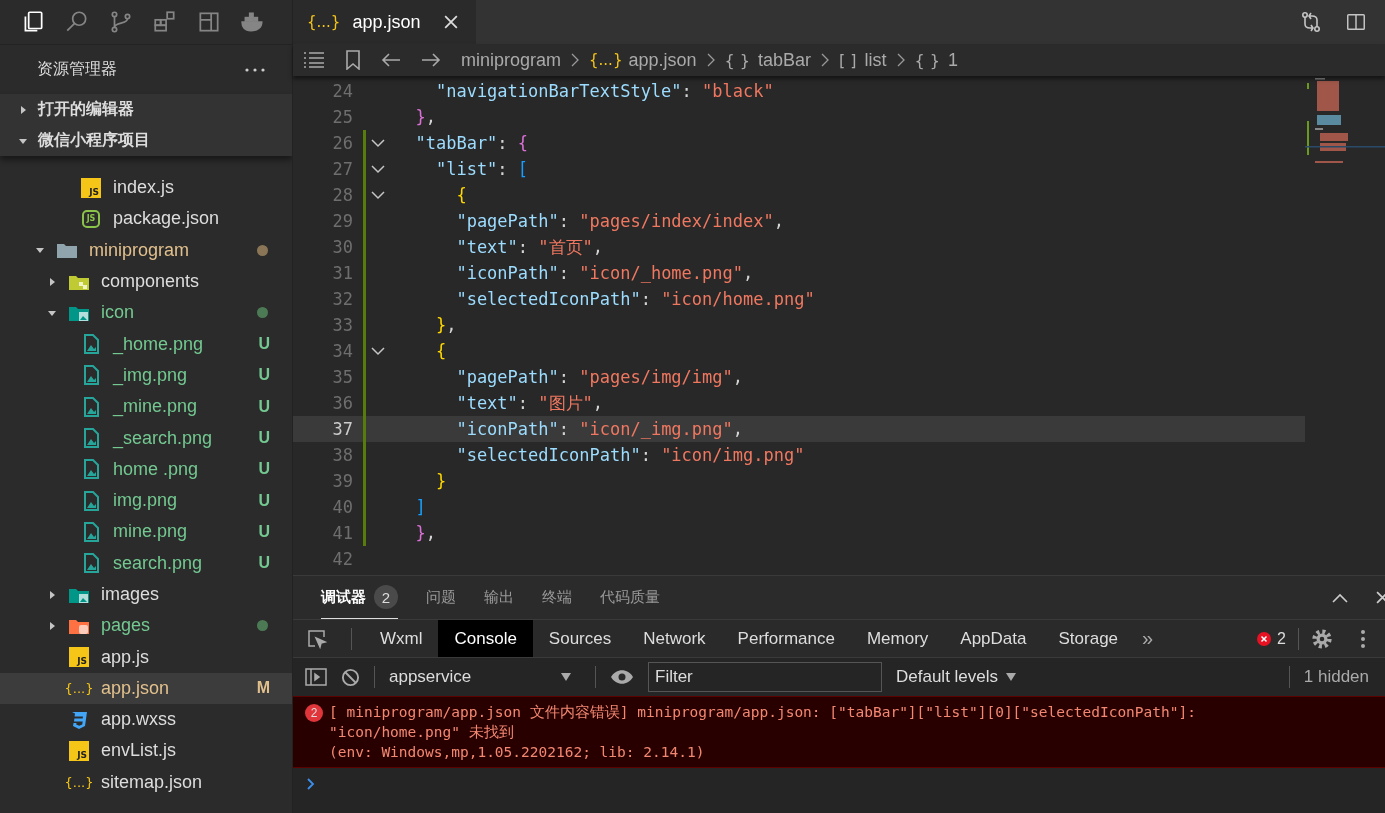  I want to click on devtools-tab: Storage, so click(1088, 638).